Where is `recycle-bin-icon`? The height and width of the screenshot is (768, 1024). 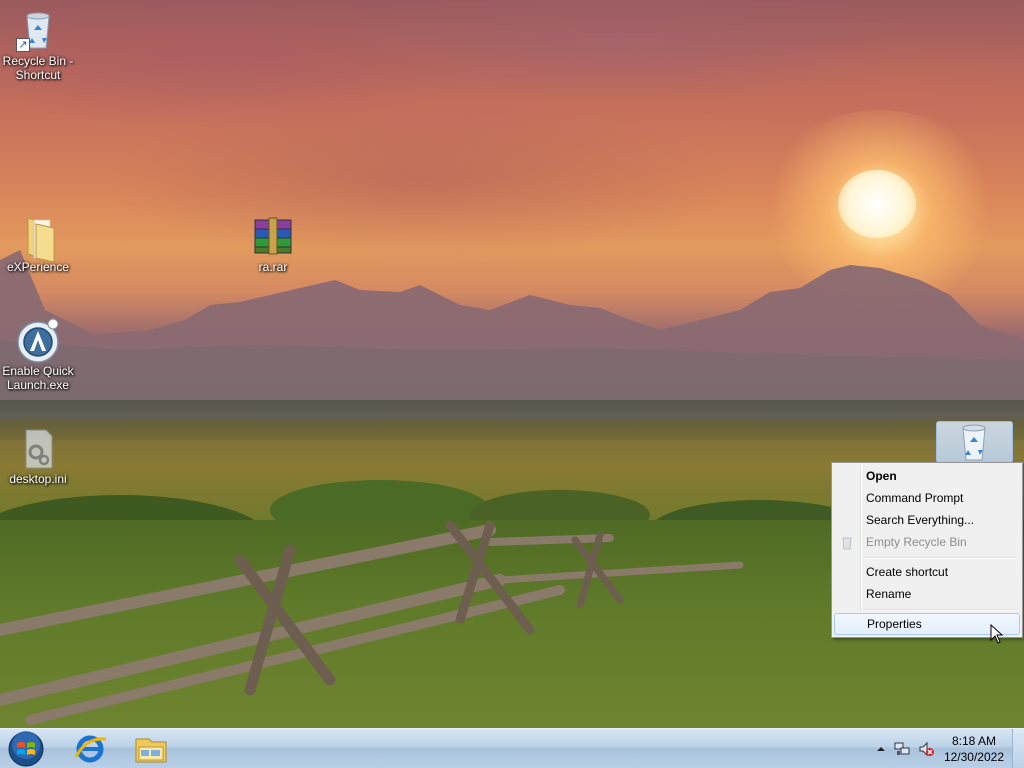
recycle-bin-icon is located at coordinates (974, 442).